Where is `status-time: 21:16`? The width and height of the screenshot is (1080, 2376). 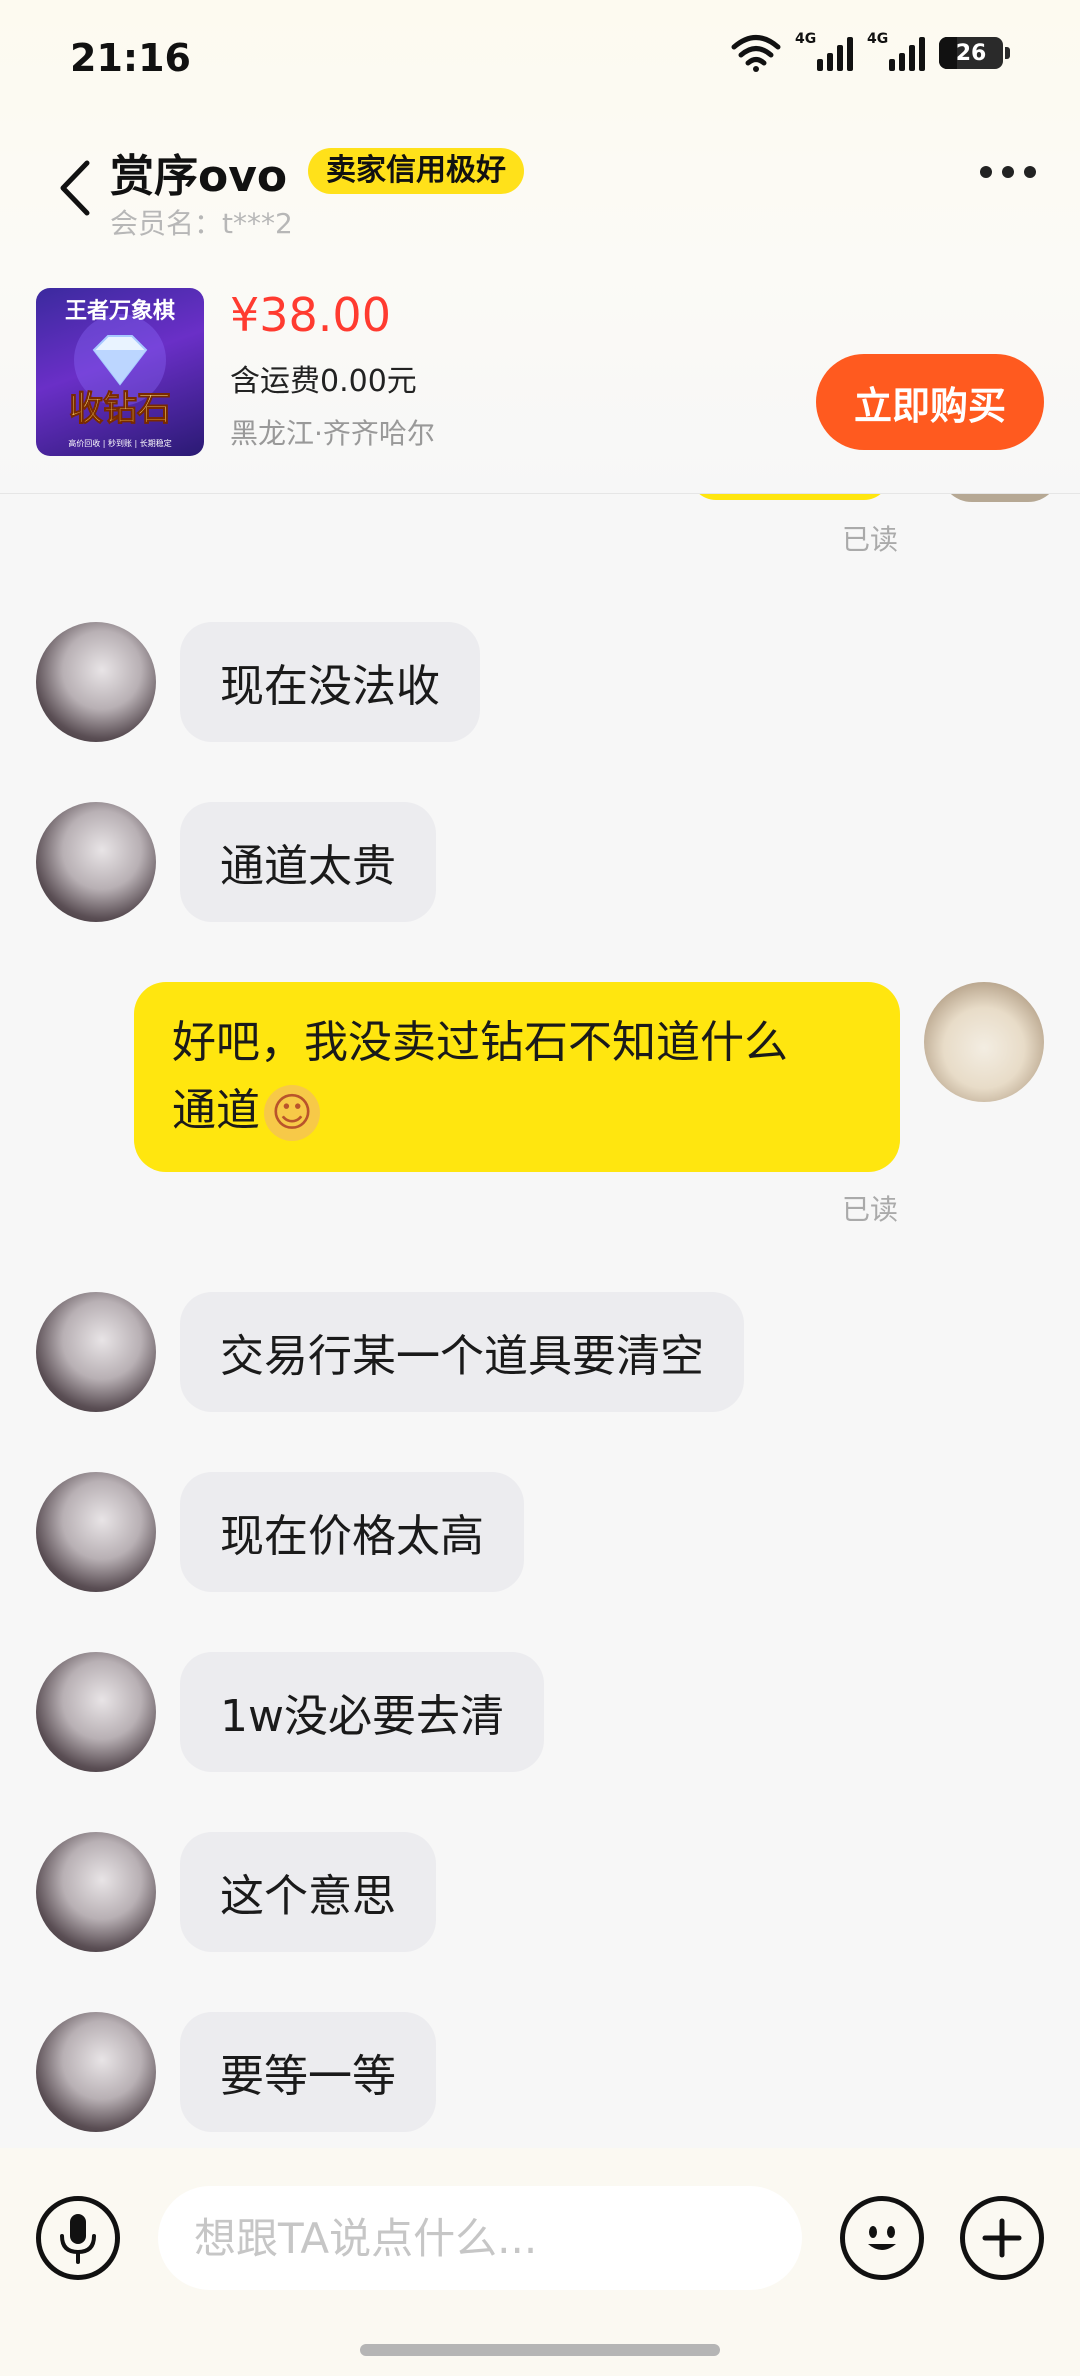
status-time: 21:16 is located at coordinates (130, 58).